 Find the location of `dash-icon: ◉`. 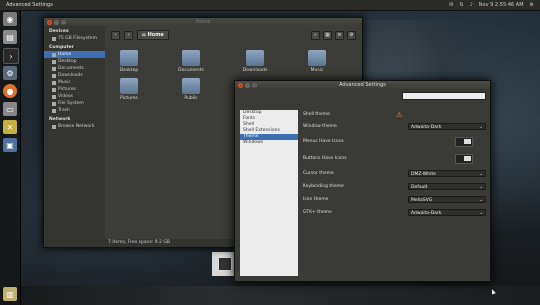

dash-icon: ◉ is located at coordinates (10, 19).